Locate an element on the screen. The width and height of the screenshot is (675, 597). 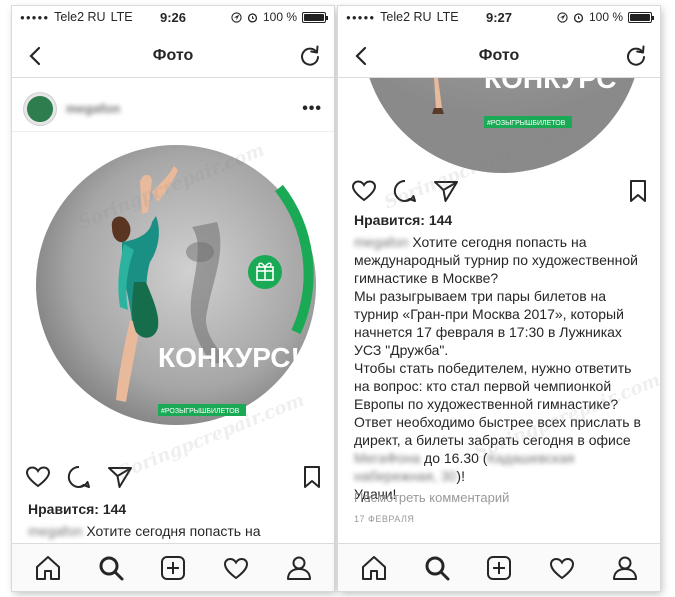
caption-line: )! is located at coordinates (460, 476).